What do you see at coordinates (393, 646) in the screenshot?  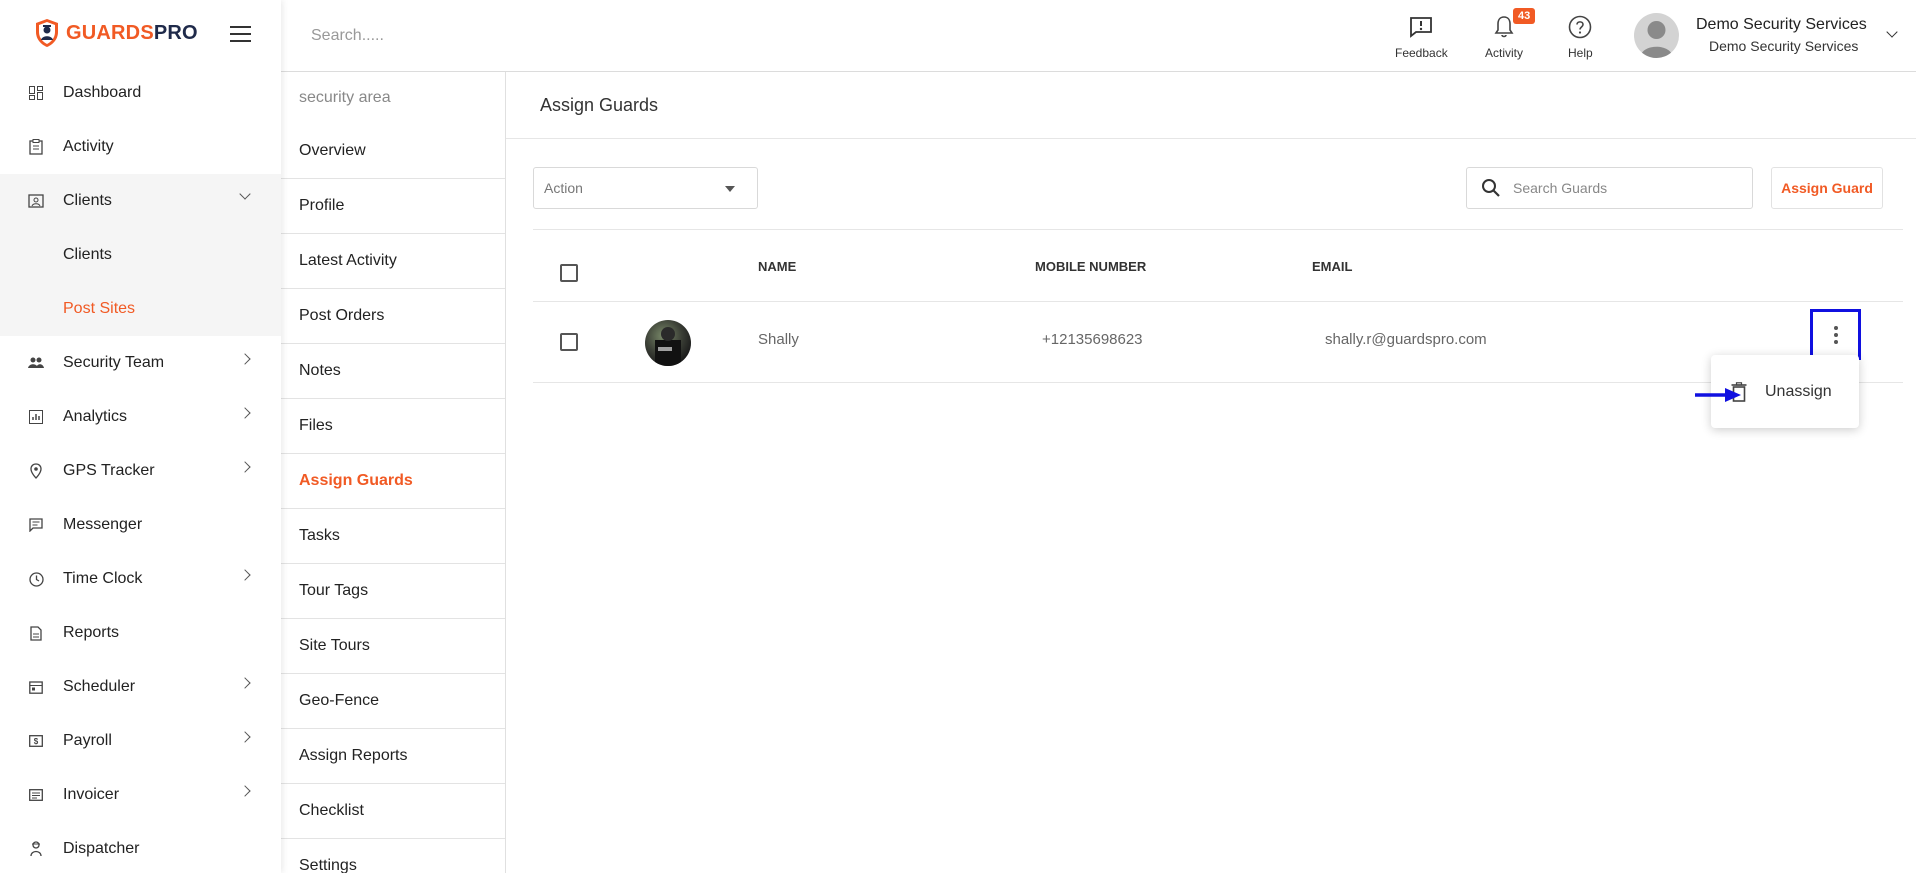 I see `site-menu-site-tours: Site Tours` at bounding box center [393, 646].